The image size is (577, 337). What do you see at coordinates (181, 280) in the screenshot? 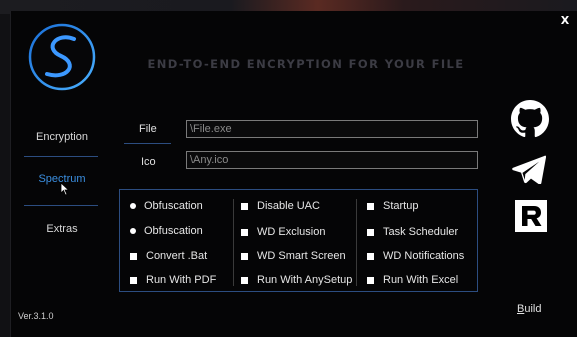
I see `option-label: Run With PDF` at bounding box center [181, 280].